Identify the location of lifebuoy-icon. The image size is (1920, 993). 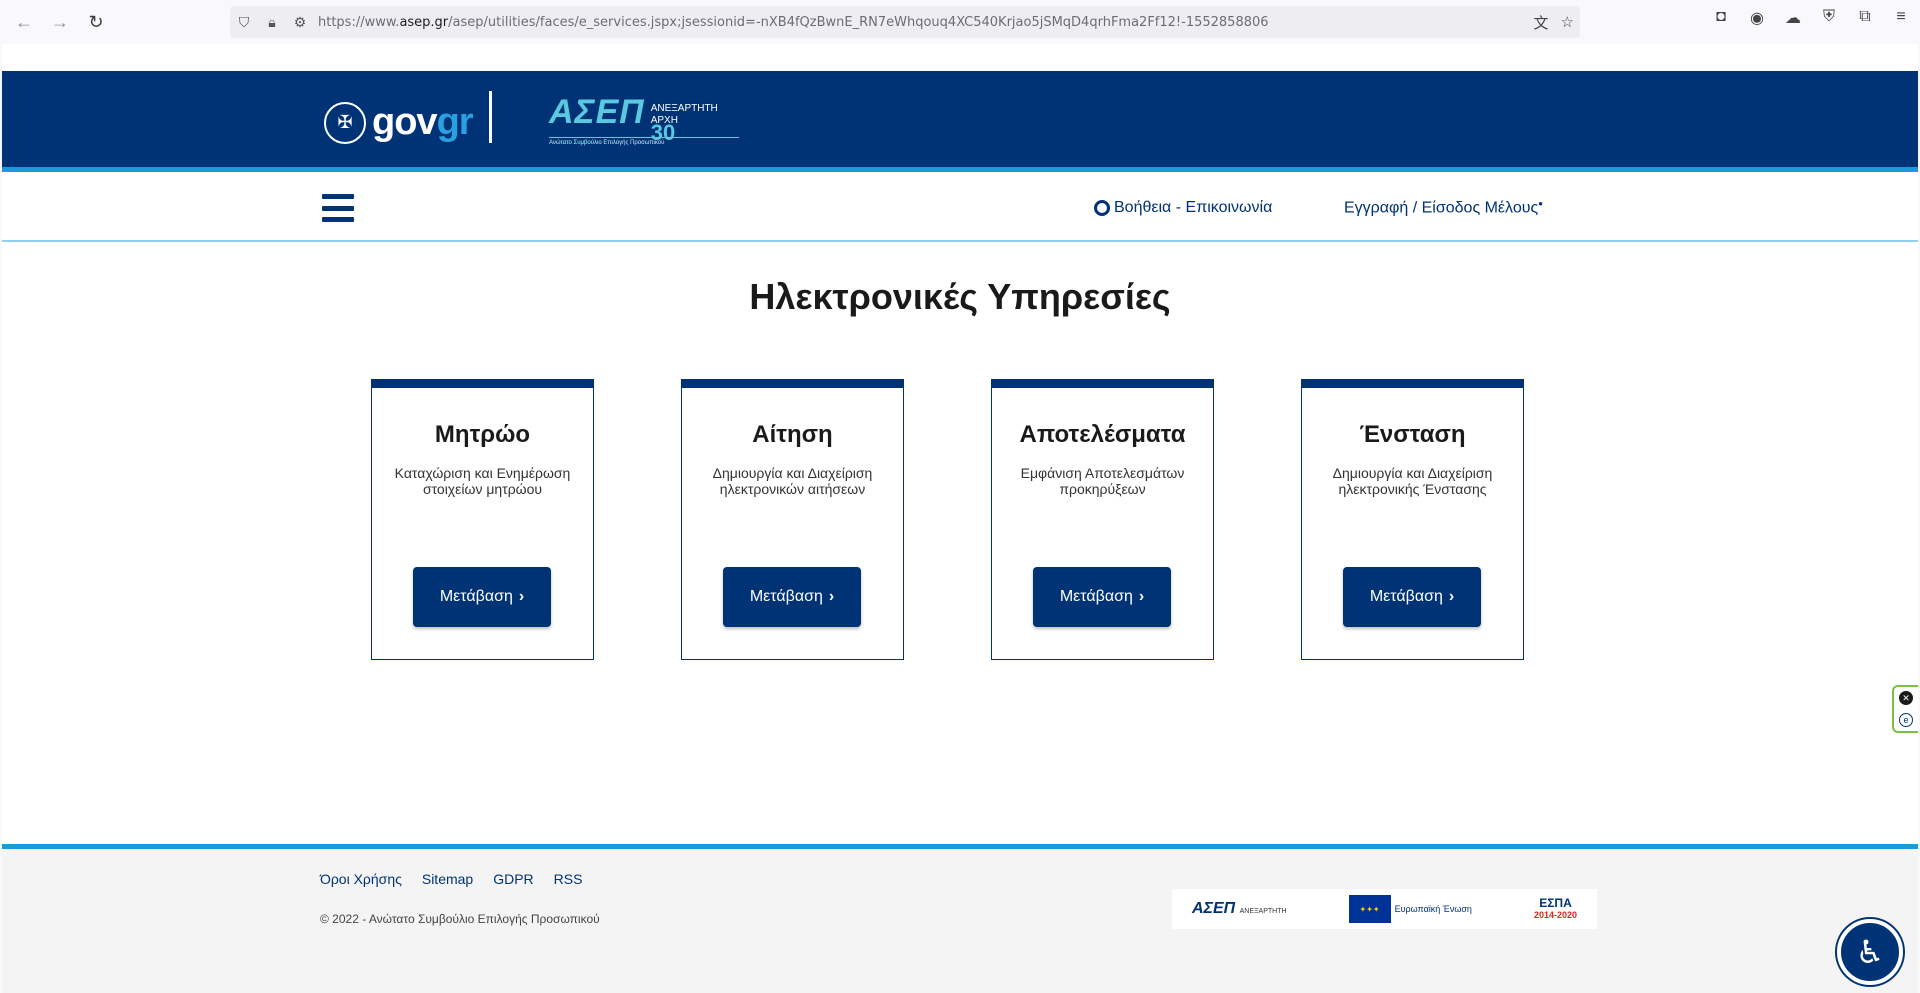
(1102, 208).